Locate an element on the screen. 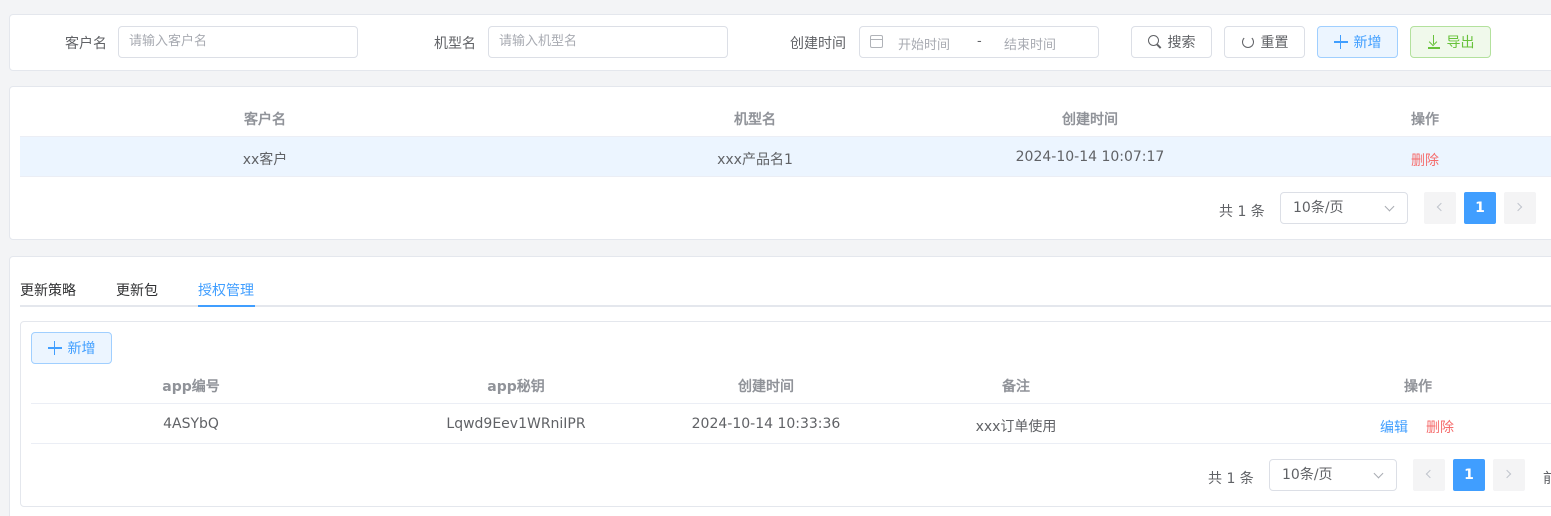 The height and width of the screenshot is (516, 1551). model-input is located at coordinates (608, 42).